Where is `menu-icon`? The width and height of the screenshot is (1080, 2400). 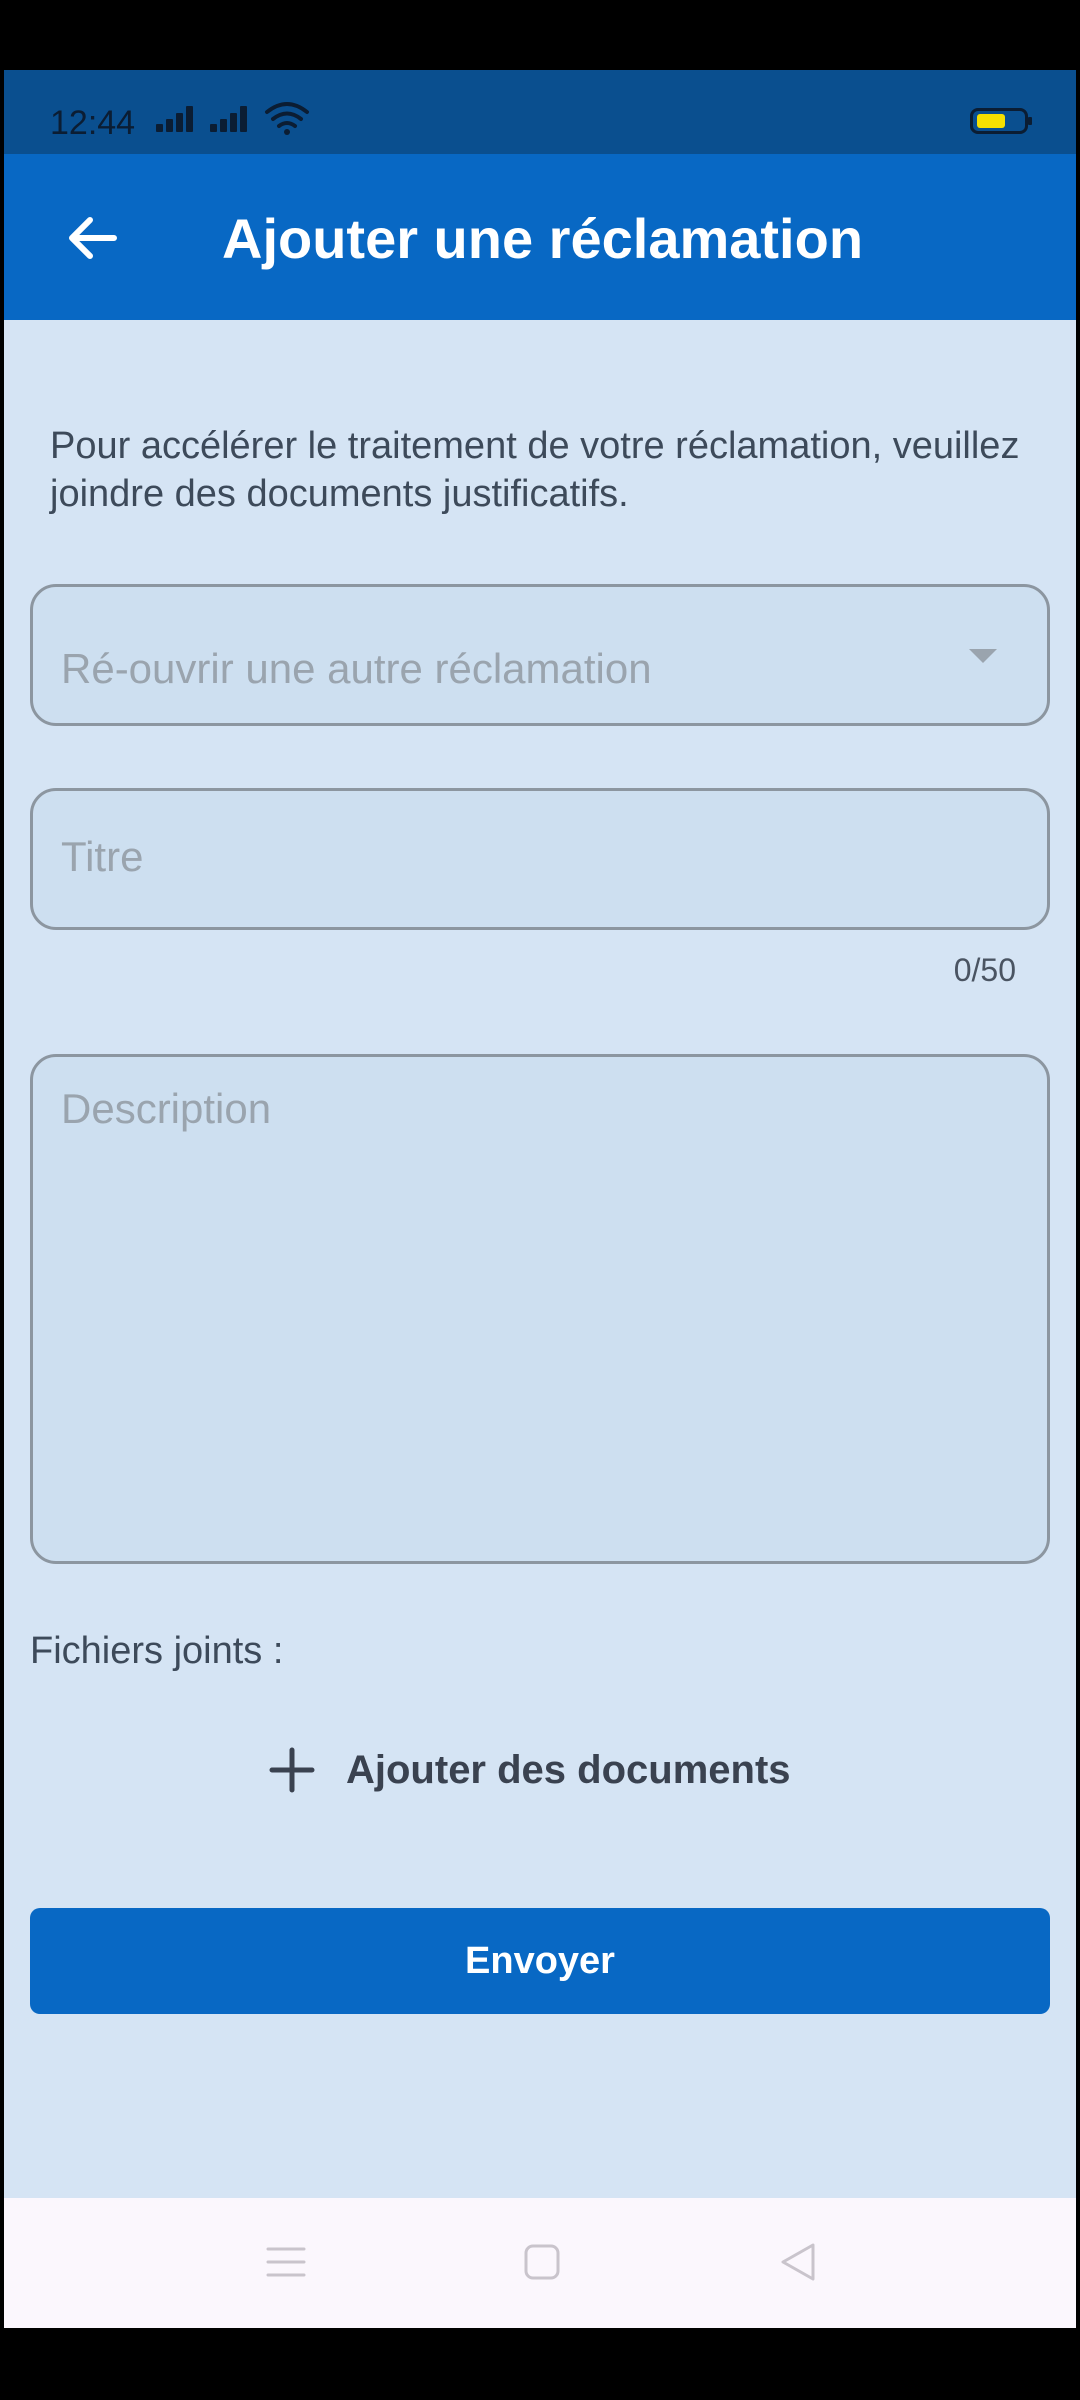 menu-icon is located at coordinates (286, 2262).